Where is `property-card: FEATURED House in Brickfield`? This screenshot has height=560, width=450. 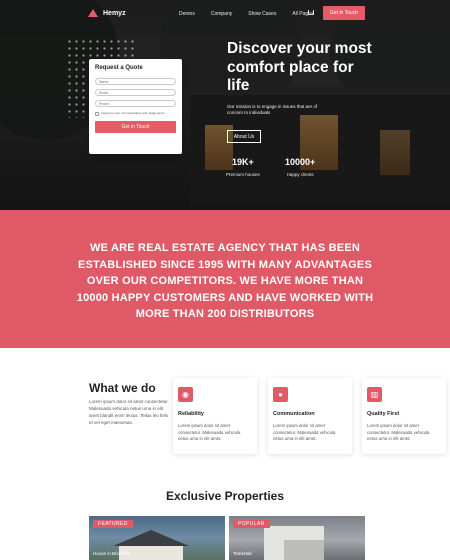
property-card: FEATURED House in Brickfield is located at coordinates (157, 538).